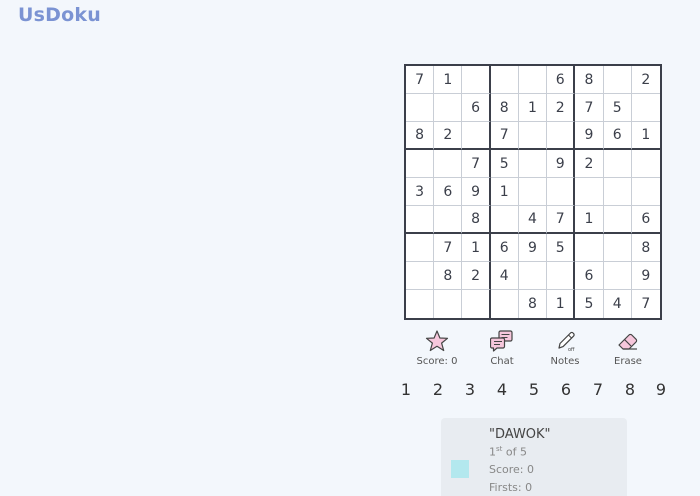 The image size is (700, 496). I want to click on player-rank: 1st of 5, so click(508, 452).